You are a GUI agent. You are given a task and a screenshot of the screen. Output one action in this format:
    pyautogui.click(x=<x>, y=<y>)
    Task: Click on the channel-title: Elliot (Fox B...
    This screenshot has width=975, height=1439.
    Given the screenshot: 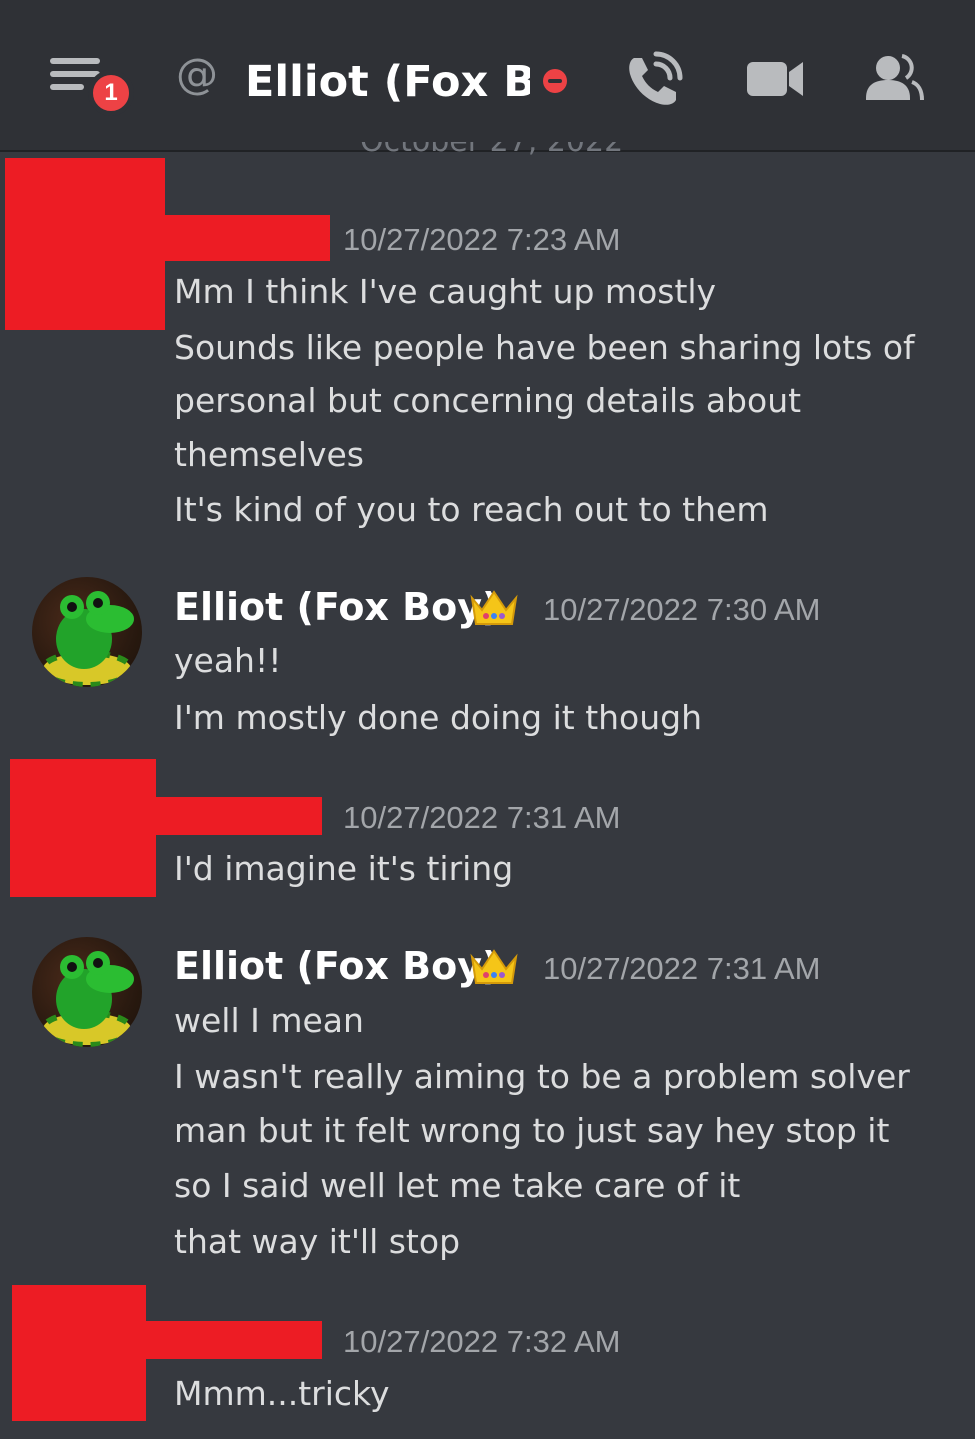 What is the action you would take?
    pyautogui.click(x=387, y=82)
    